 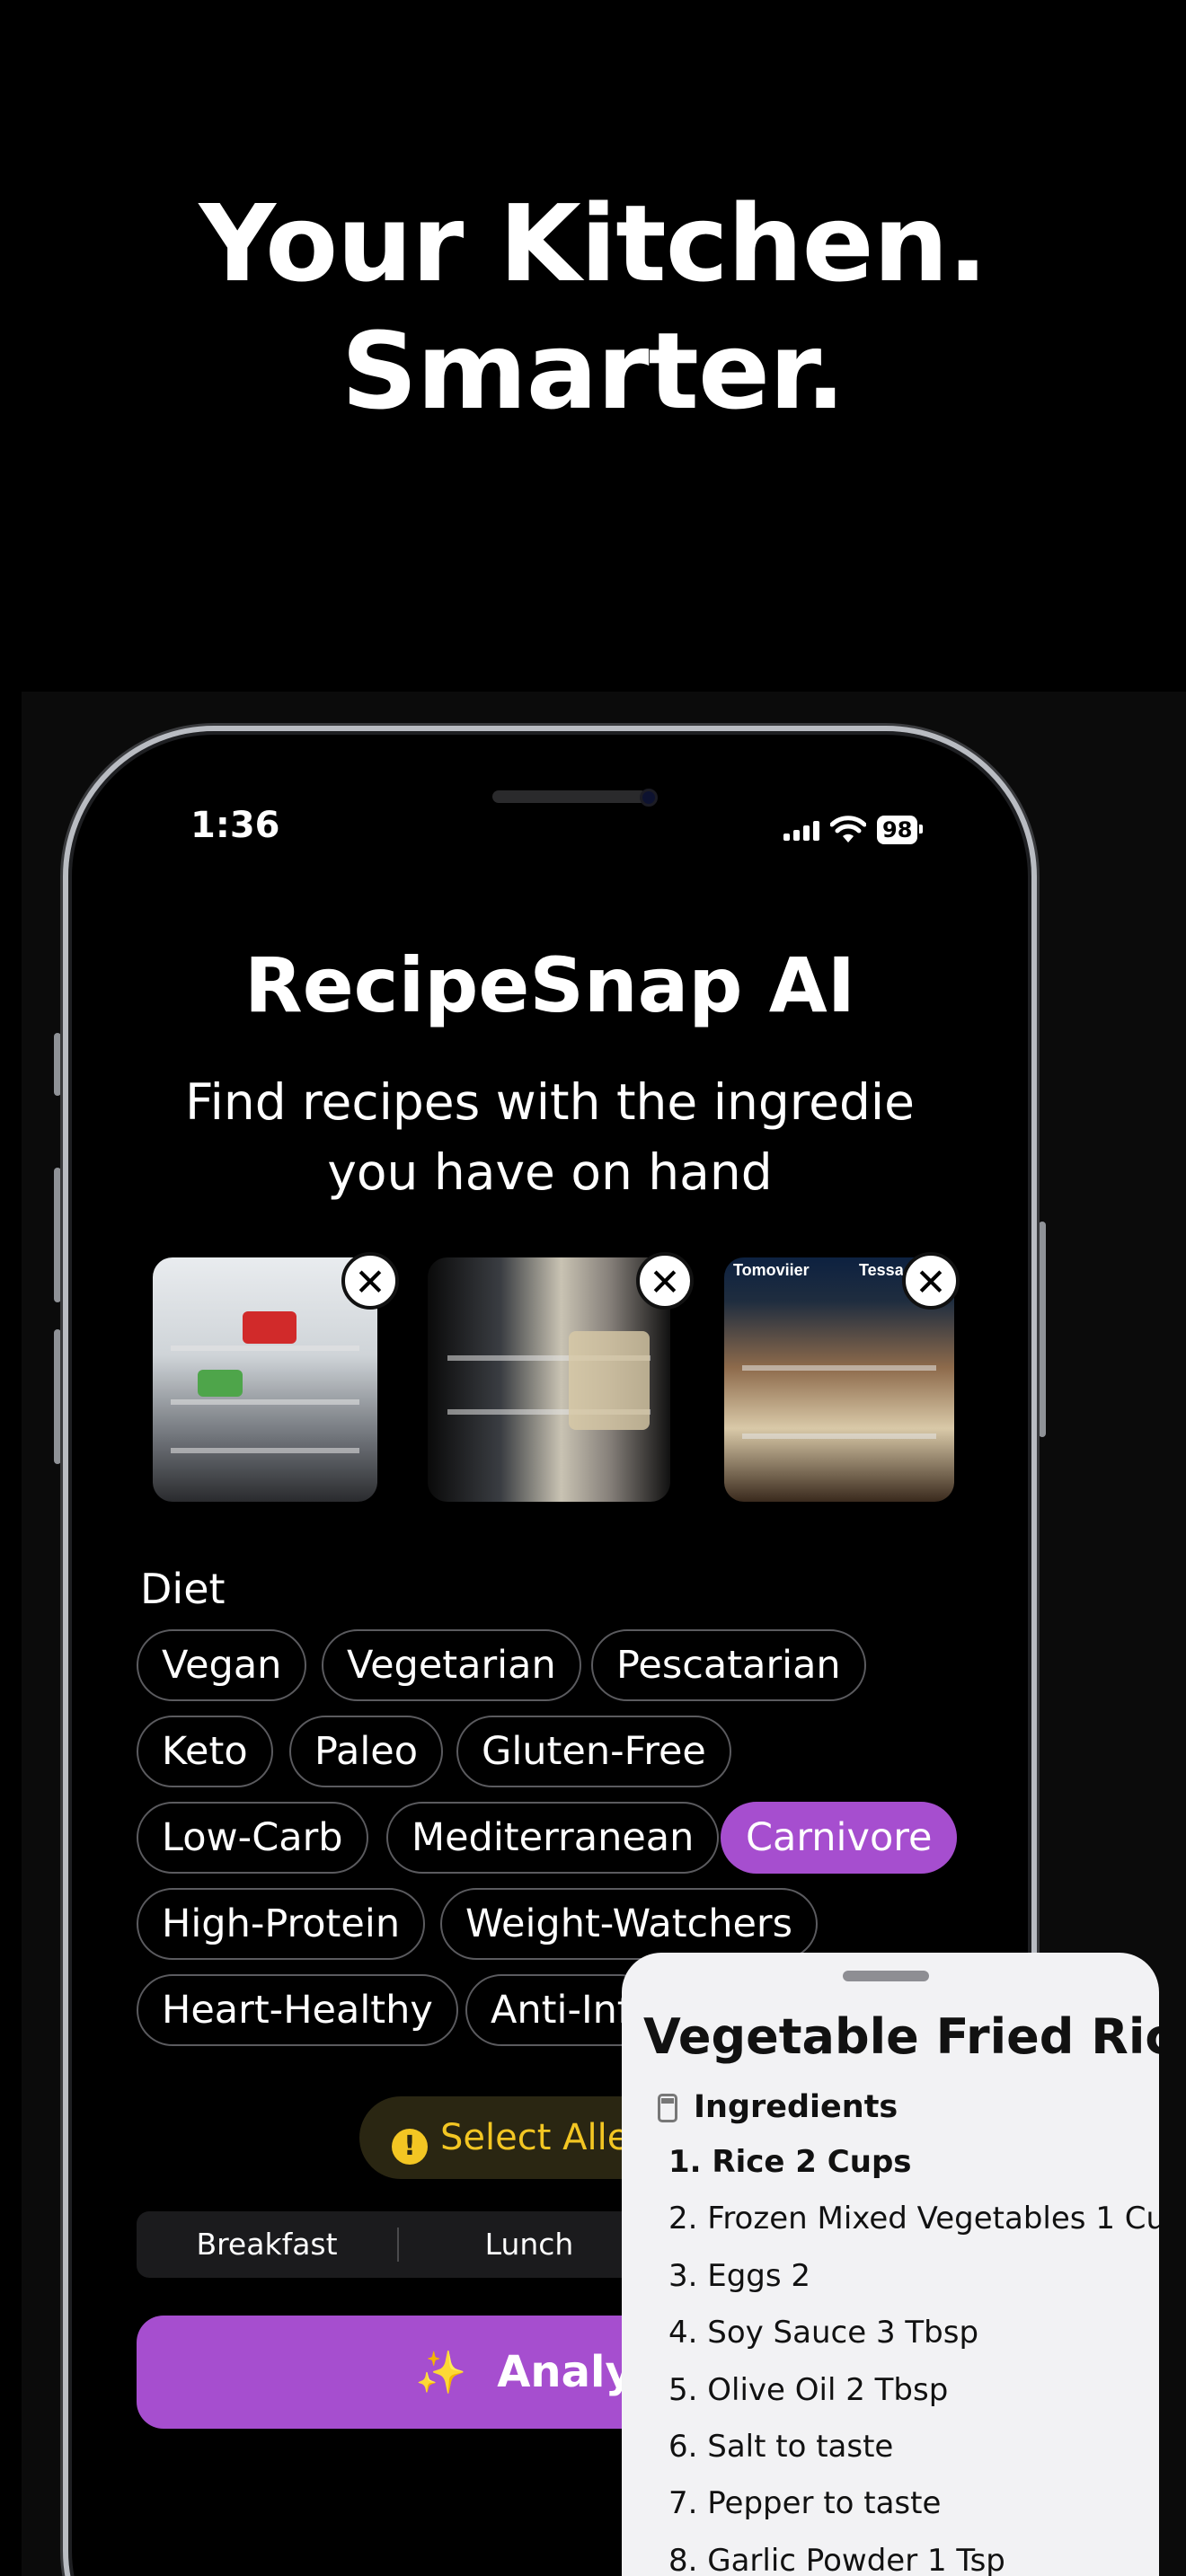 What do you see at coordinates (222, 1665) in the screenshot?
I see `diet-chip-vegan: Vegan` at bounding box center [222, 1665].